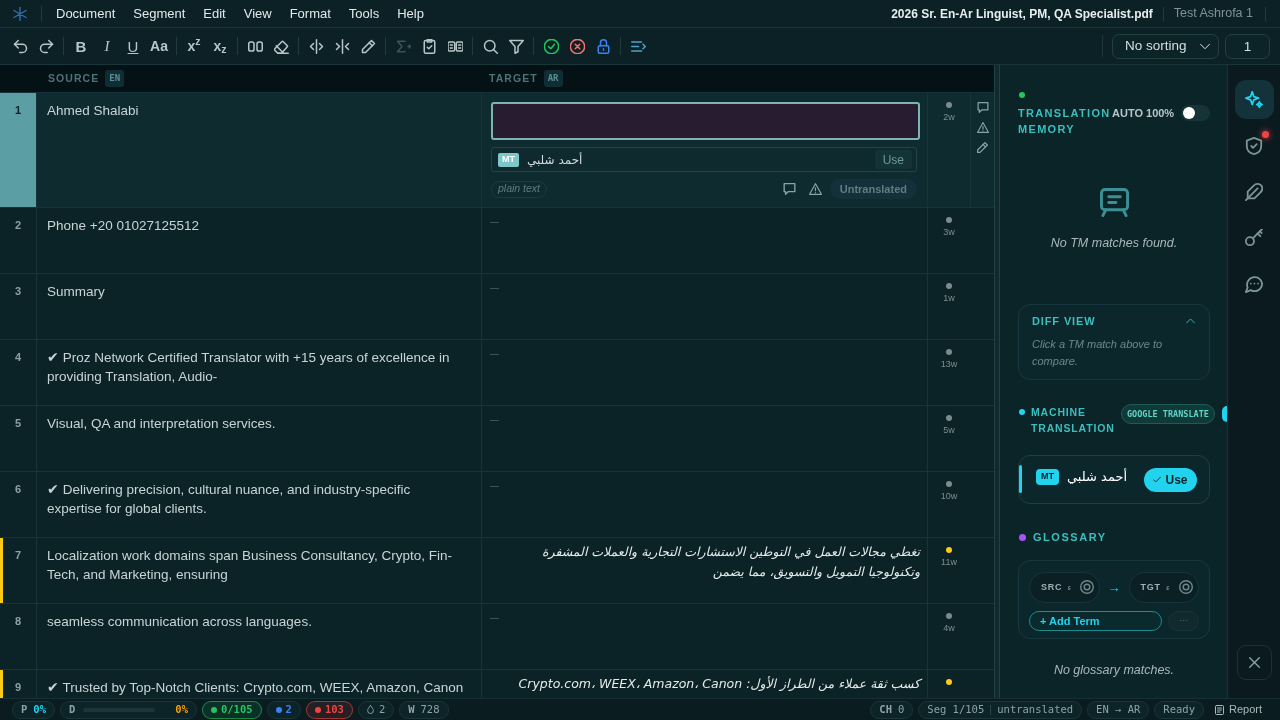 The image size is (1280, 720). Describe the element at coordinates (956, 709) in the screenshot. I see `segment-position: Seg 1/105` at that location.